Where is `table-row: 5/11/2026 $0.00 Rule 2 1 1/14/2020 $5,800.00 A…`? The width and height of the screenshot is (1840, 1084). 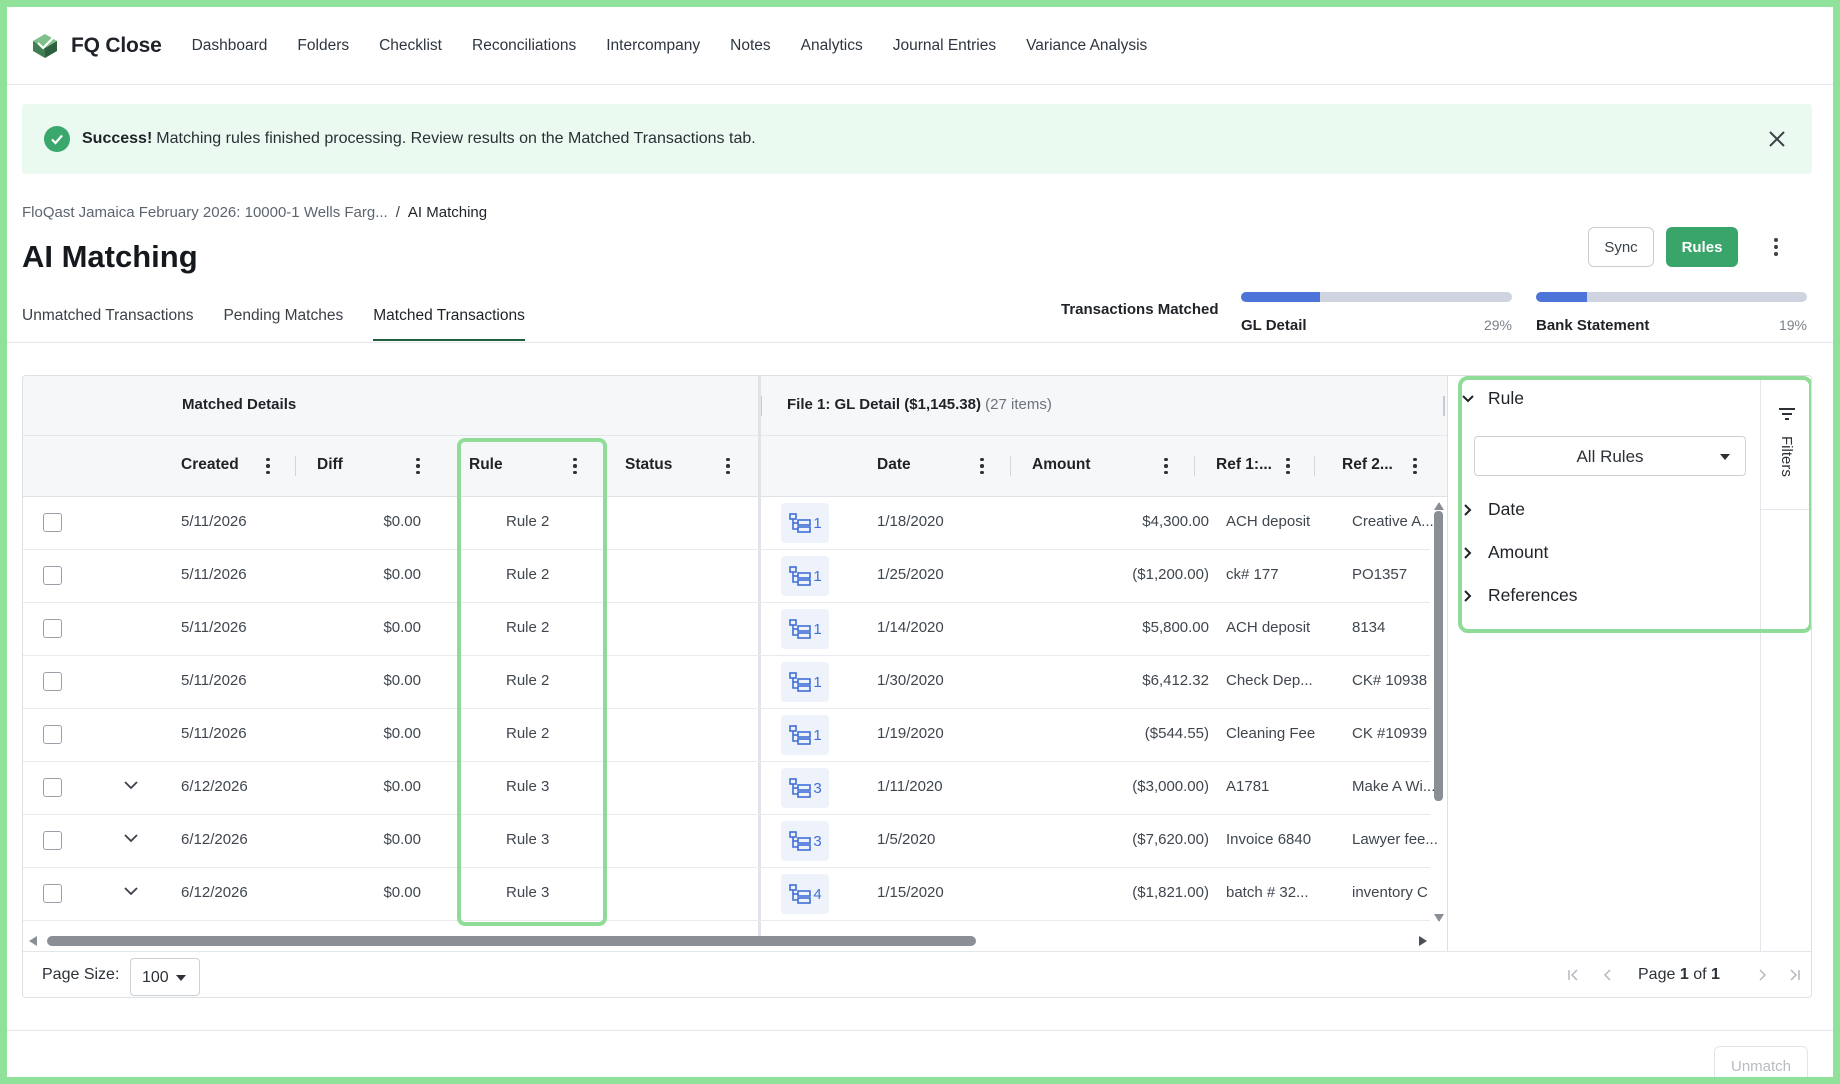 table-row: 5/11/2026 $0.00 Rule 2 1 1/14/2020 $5,800.00 A… is located at coordinates (726, 629).